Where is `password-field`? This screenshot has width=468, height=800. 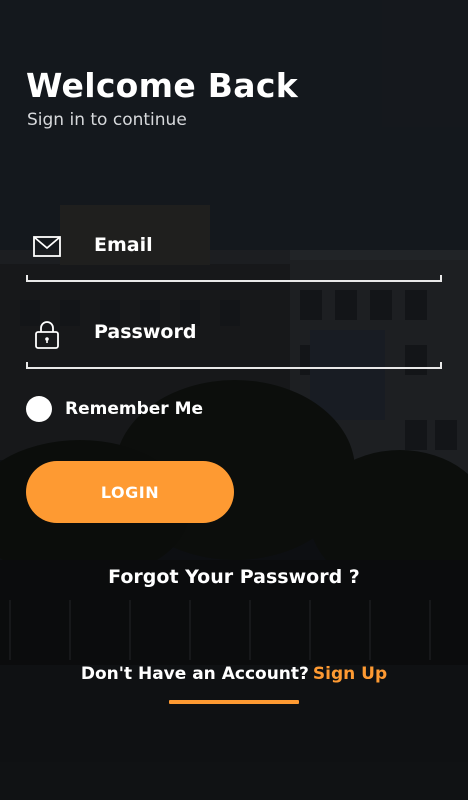 password-field is located at coordinates (234, 341).